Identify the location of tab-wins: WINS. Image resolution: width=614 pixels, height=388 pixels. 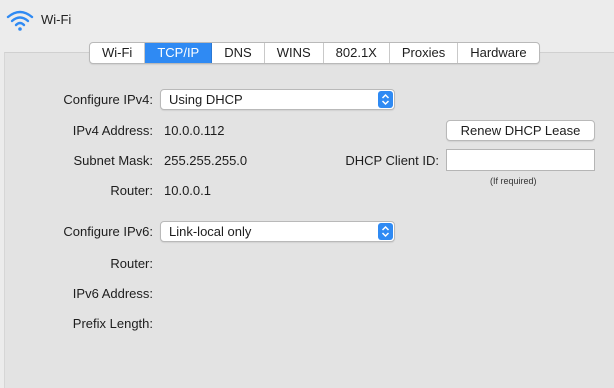
(294, 53).